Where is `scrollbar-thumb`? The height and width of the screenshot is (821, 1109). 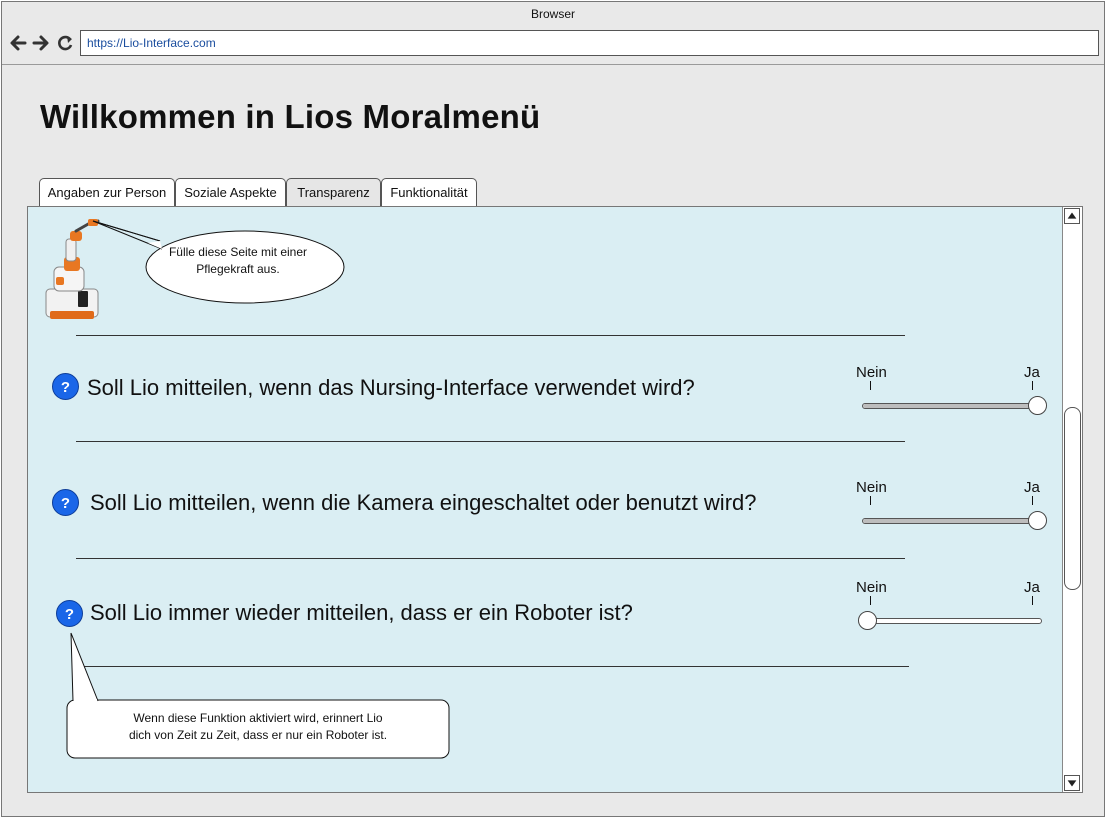 scrollbar-thumb is located at coordinates (1072, 498).